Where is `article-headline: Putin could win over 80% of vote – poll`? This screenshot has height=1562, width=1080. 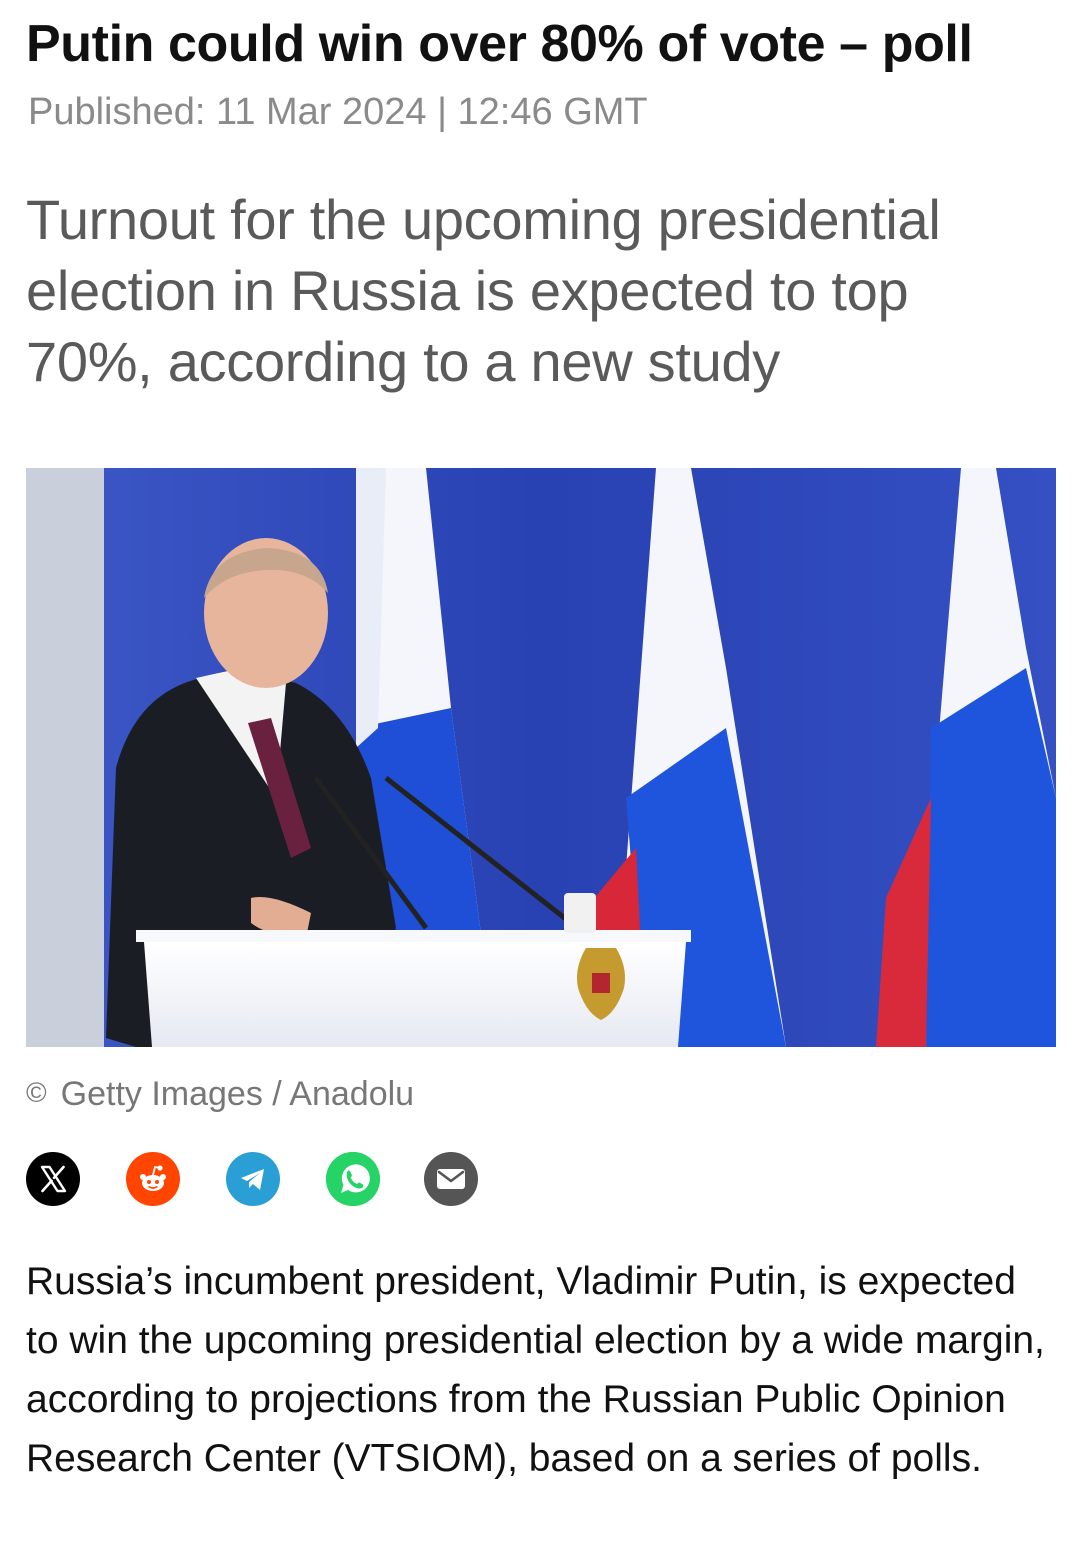 article-headline: Putin could win over 80% of vote – poll is located at coordinates (499, 44).